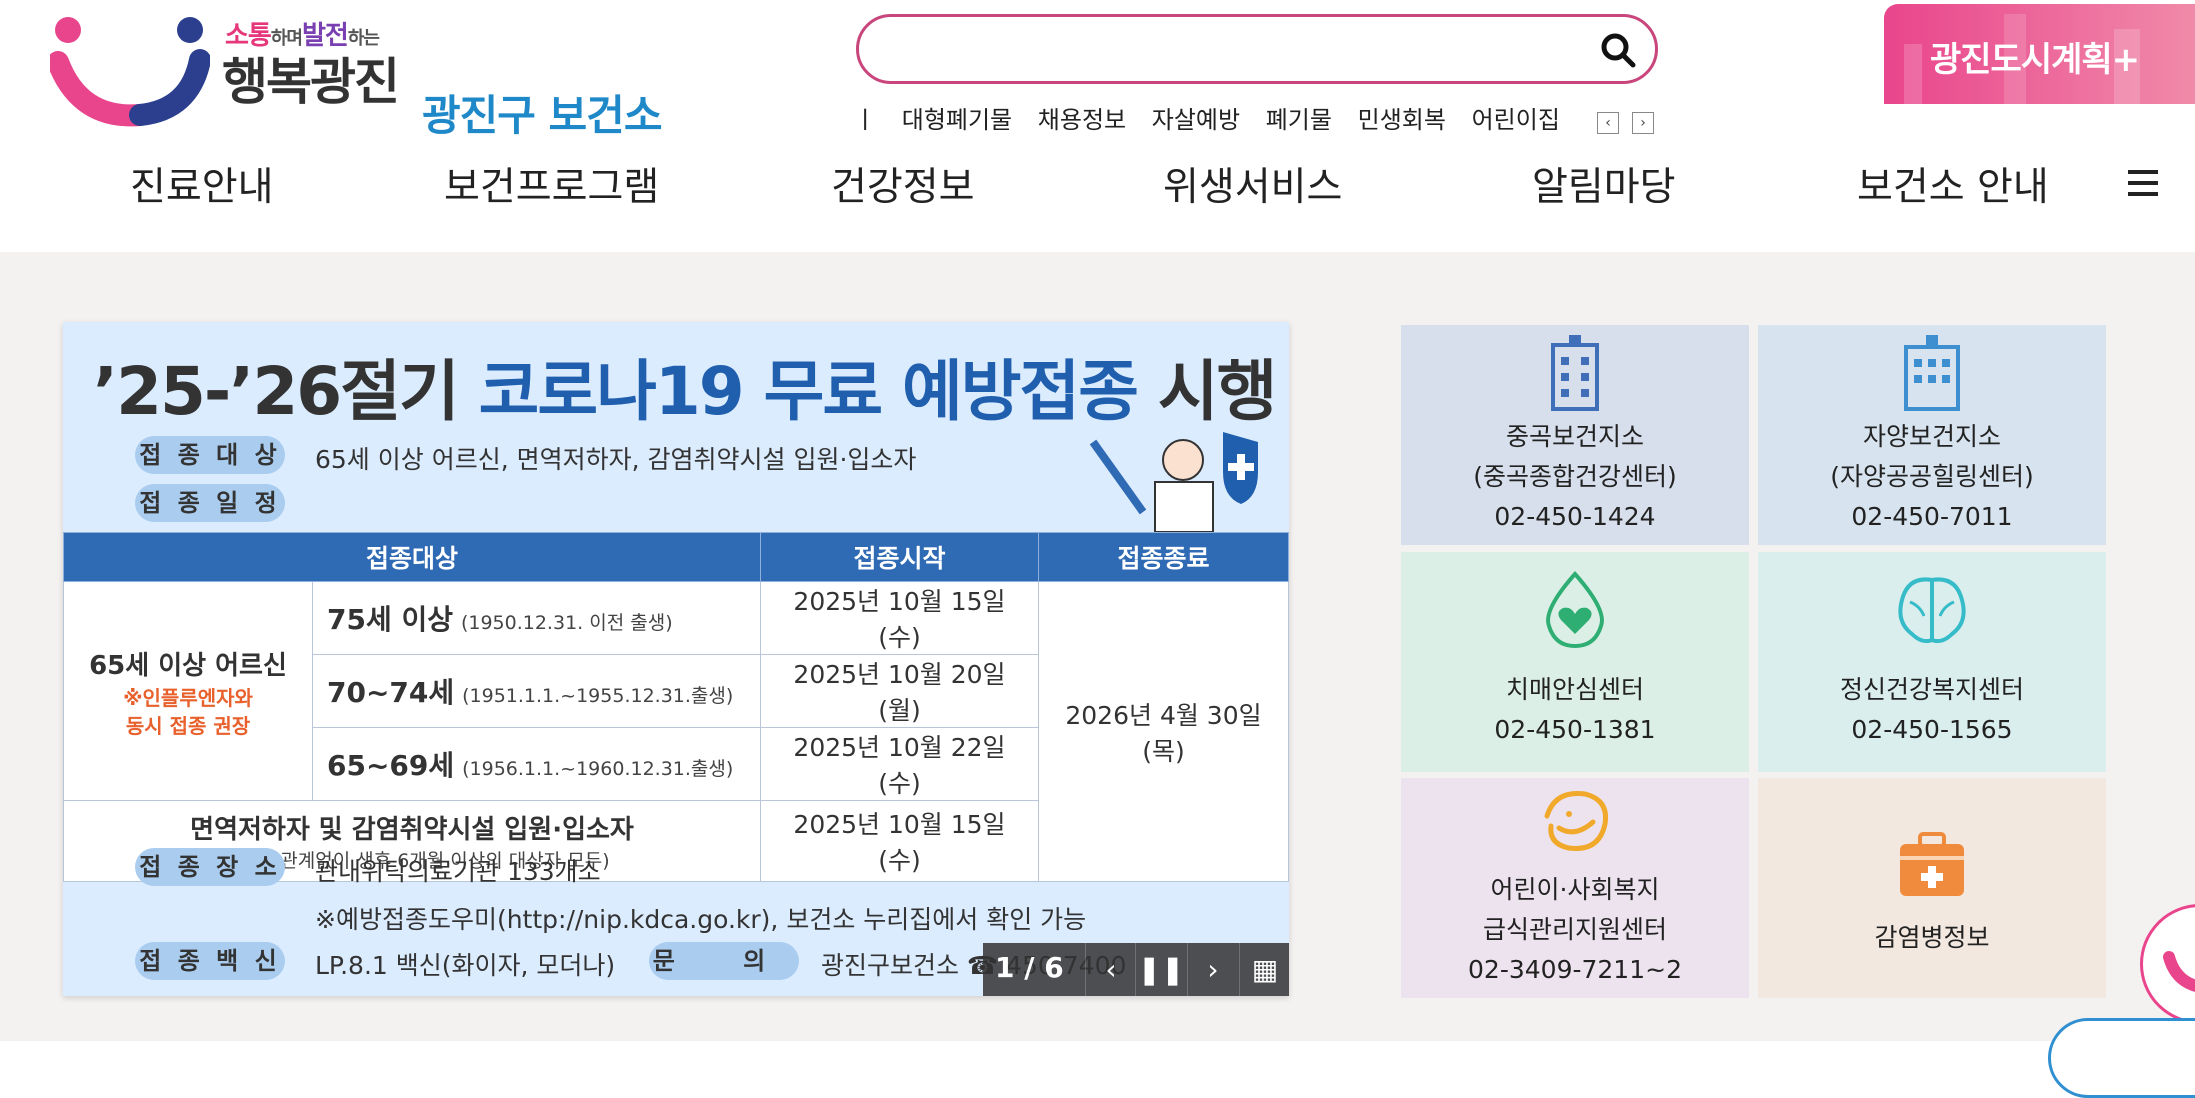 Image resolution: width=2195 pixels, height=1098 pixels. I want to click on city-plan-banner: 광진도시계획+, so click(2039, 54).